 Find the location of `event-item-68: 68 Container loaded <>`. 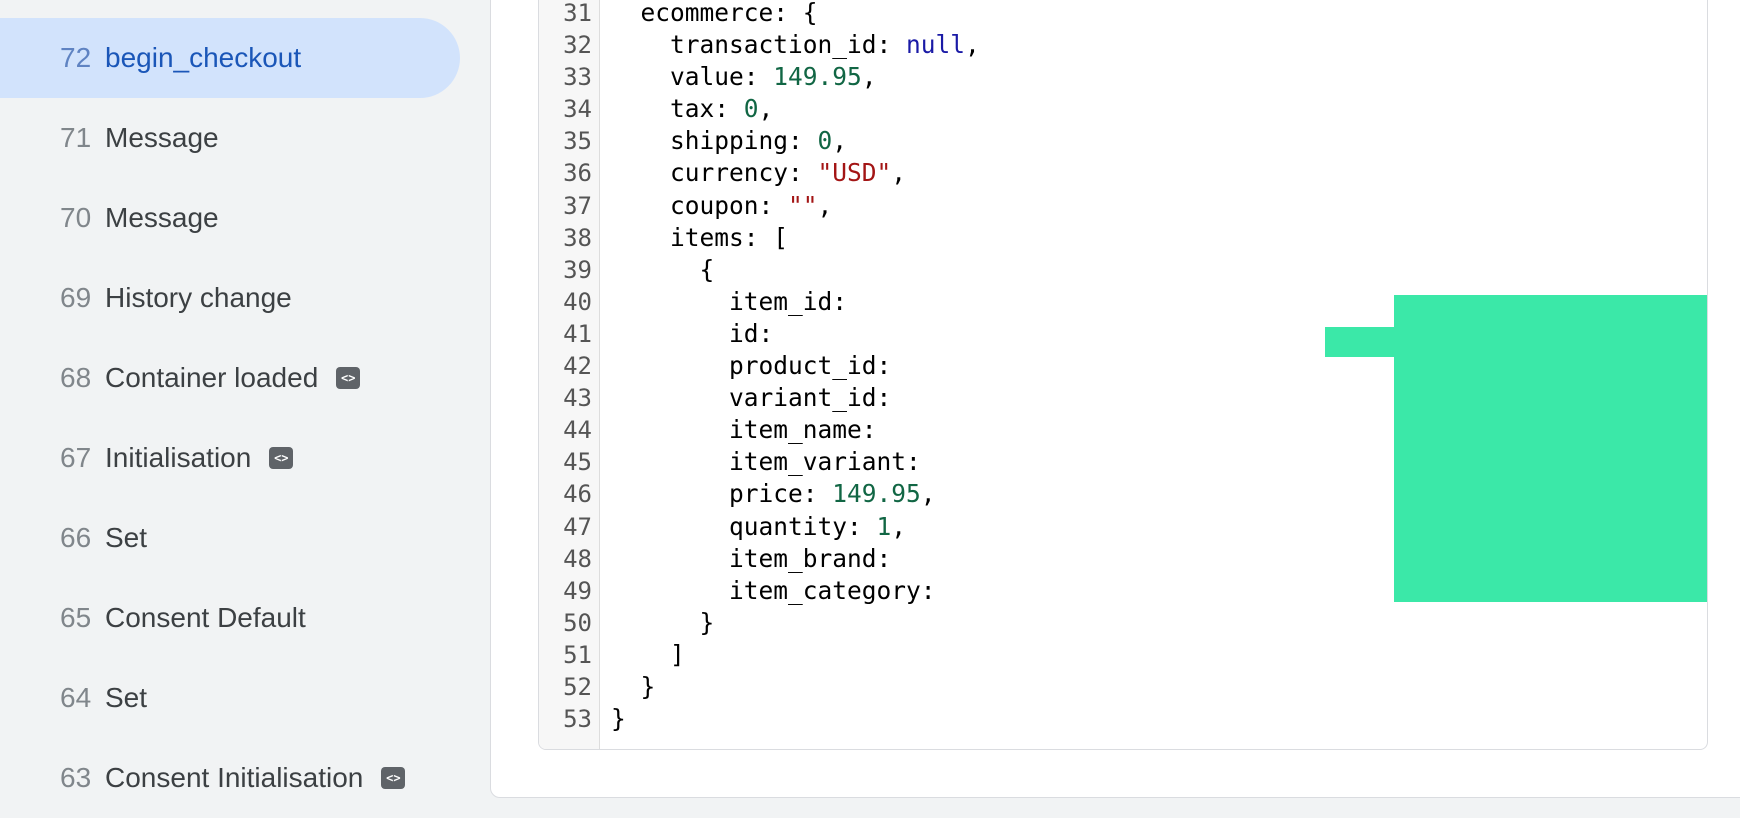

event-item-68: 68 Container loaded <> is located at coordinates (230, 378).